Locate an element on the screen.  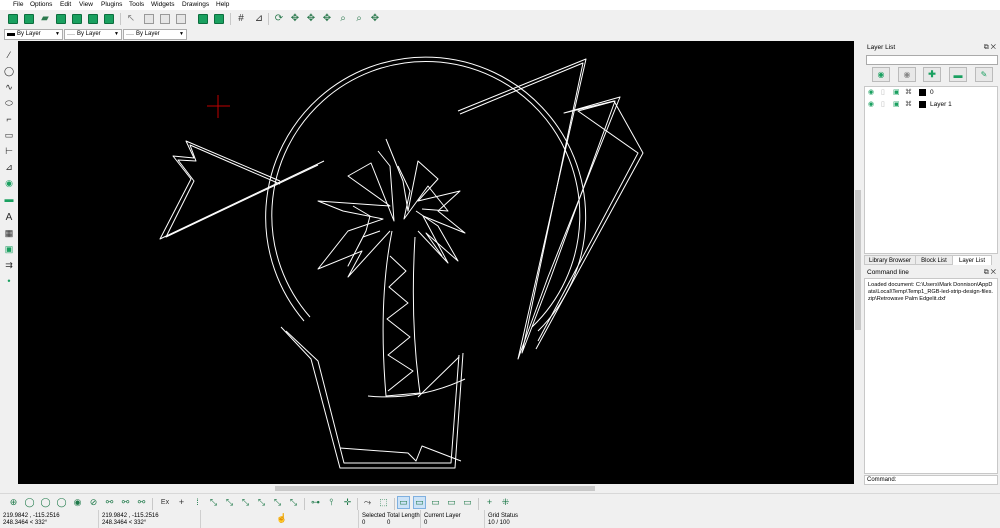
zoom-out-icon: ✥ is located at coordinates (311, 19).